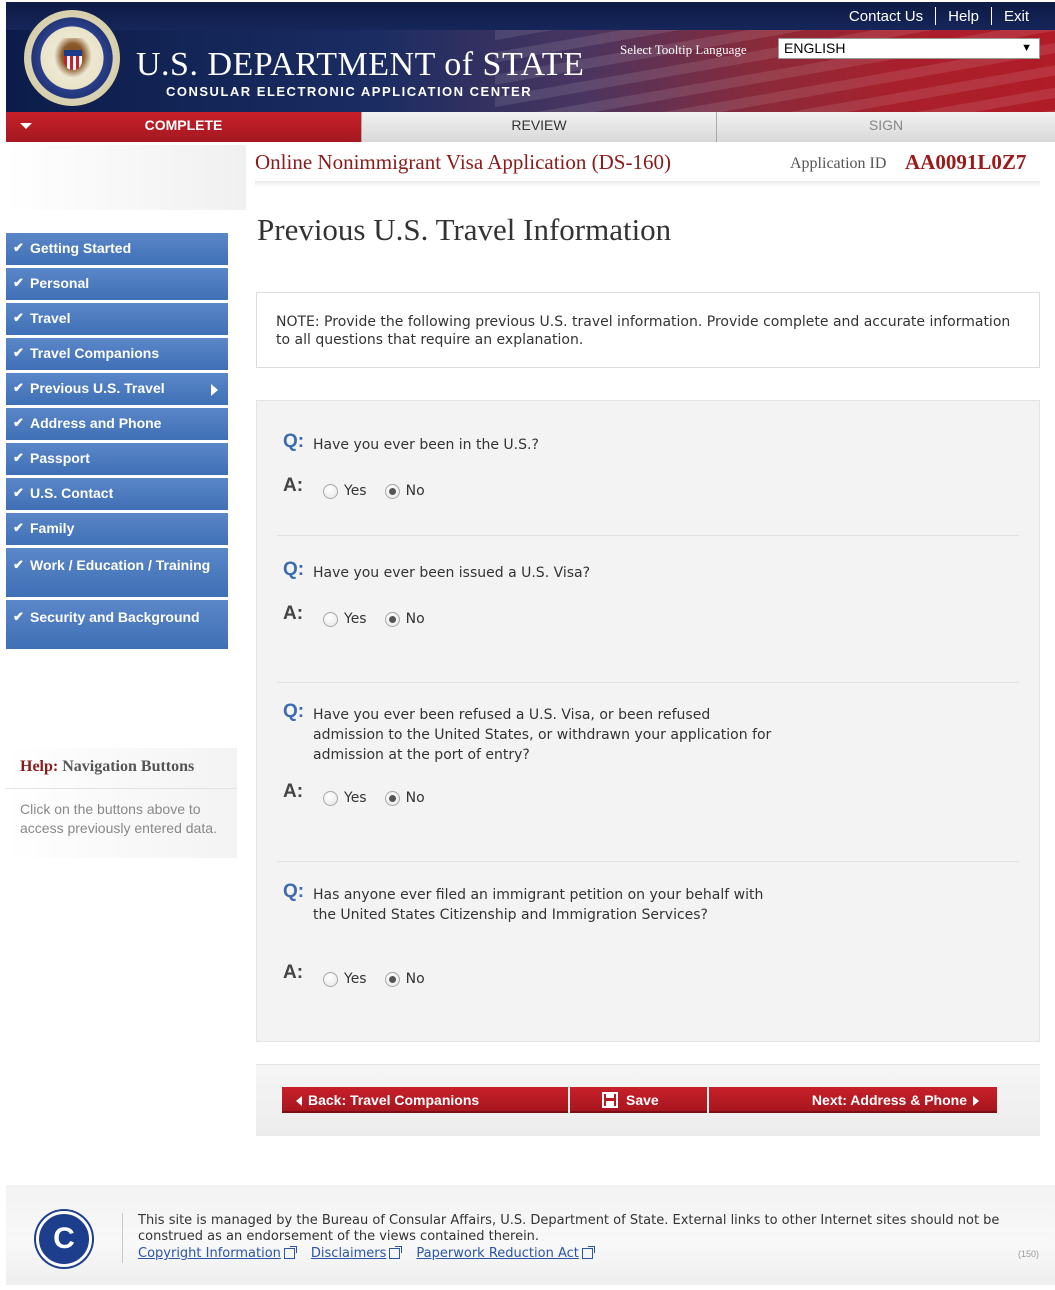 This screenshot has height=1290, width=1055. I want to click on tab-complete-label: COMPLETE, so click(183, 125).